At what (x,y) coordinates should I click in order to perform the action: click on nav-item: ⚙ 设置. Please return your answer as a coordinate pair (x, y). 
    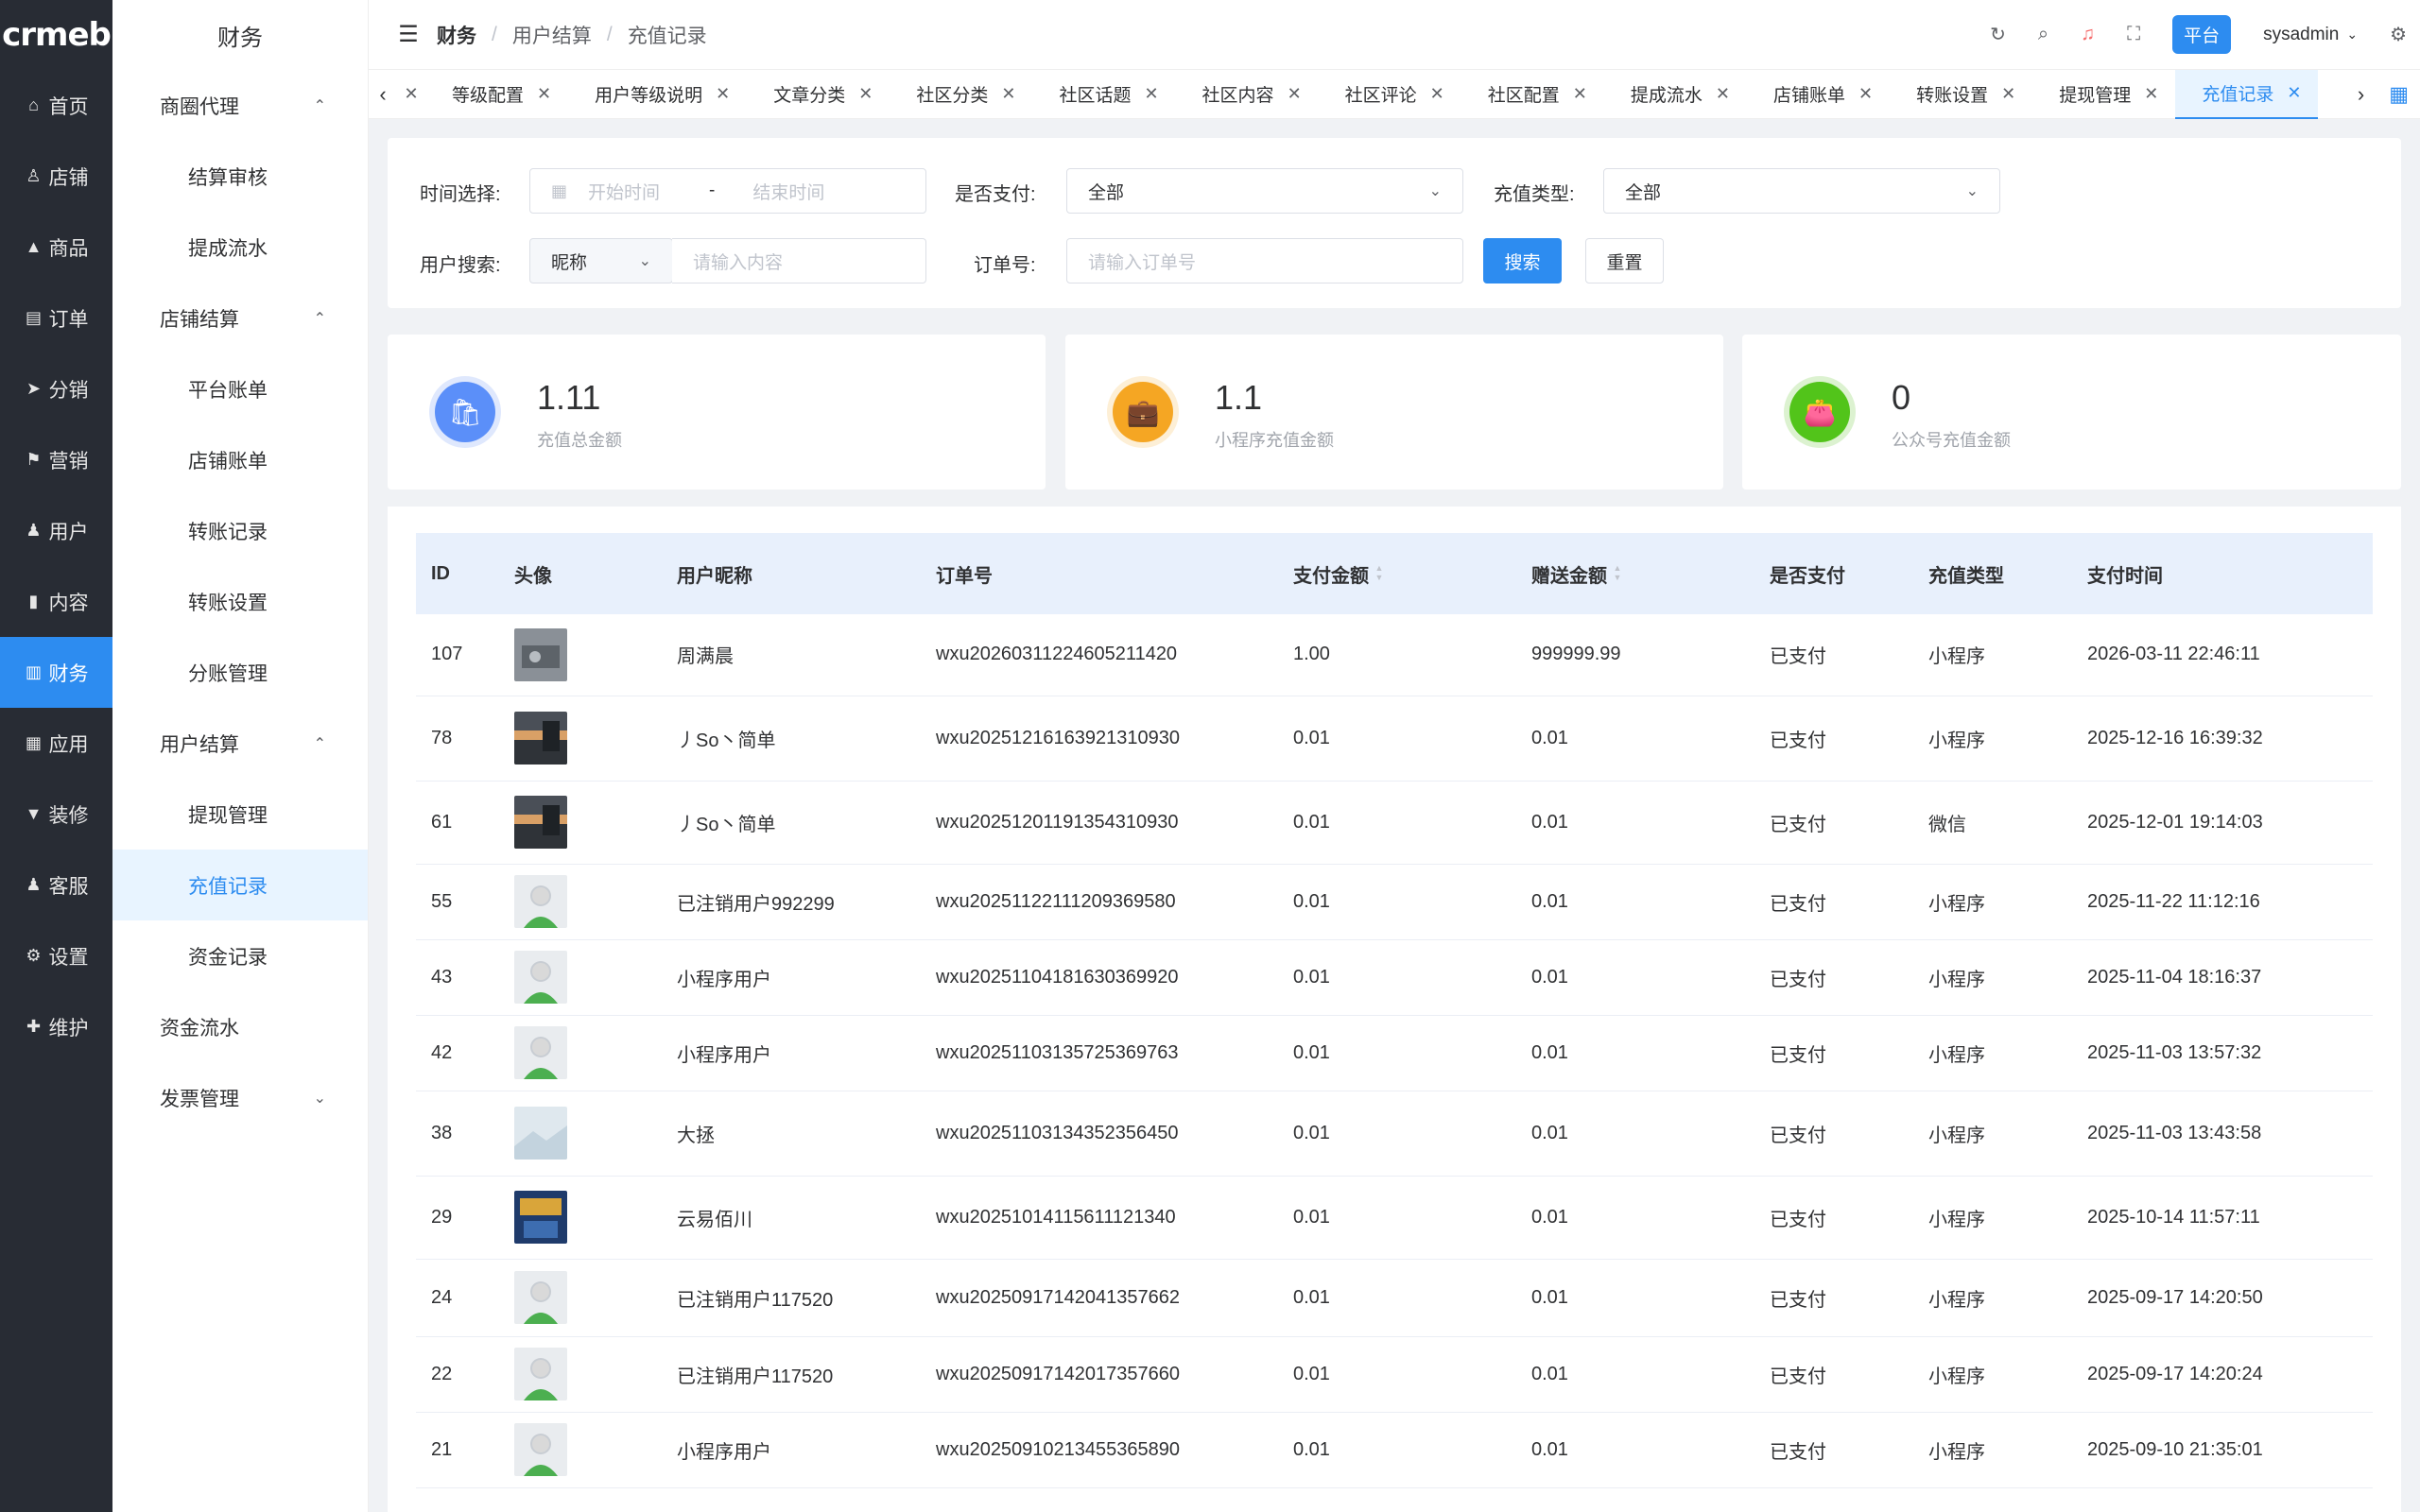
    Looking at the image, I should click on (56, 955).